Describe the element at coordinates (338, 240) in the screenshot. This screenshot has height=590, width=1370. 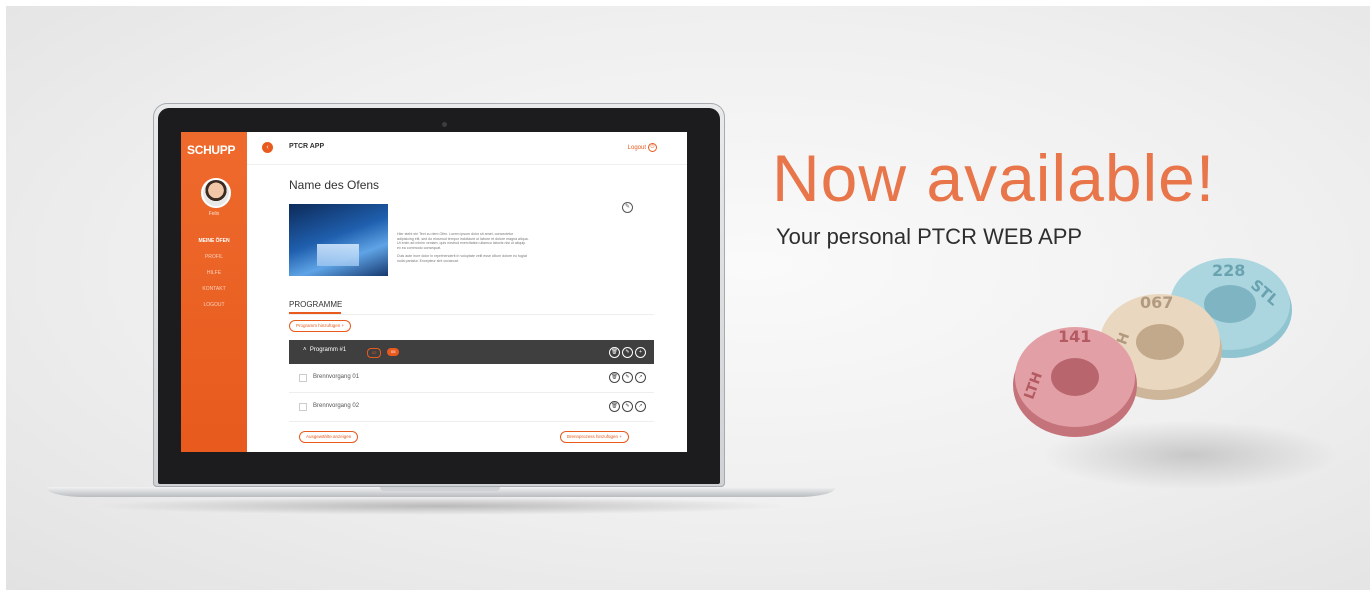
I see `oven-image` at that location.